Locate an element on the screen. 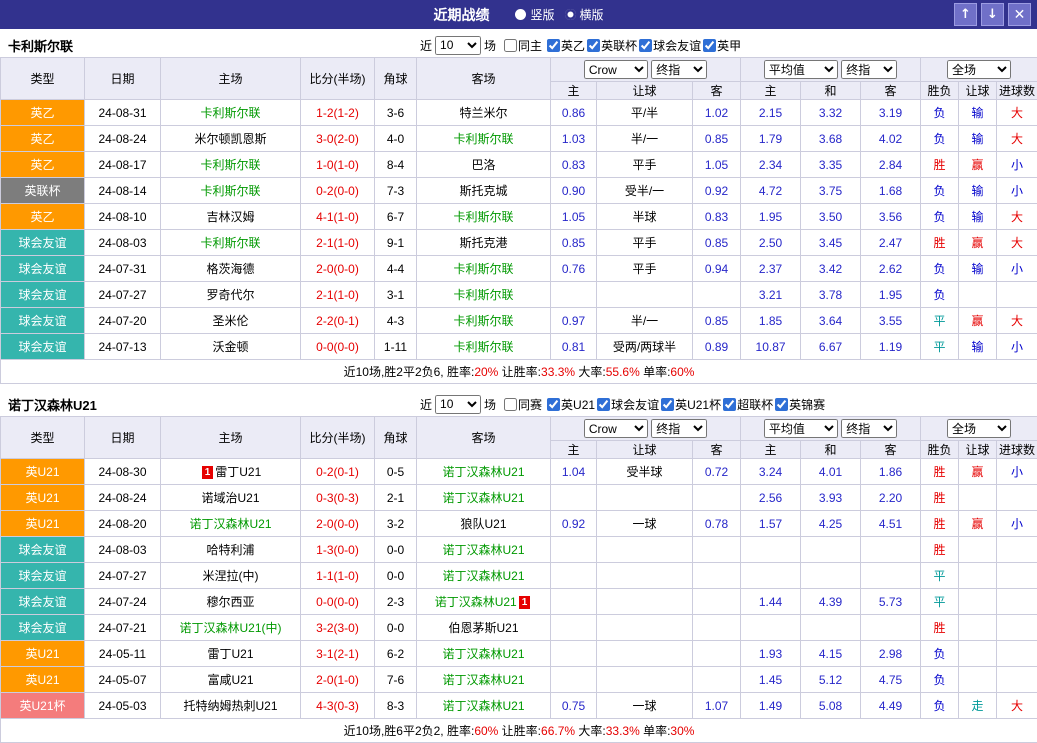 This screenshot has width=1037, height=743. handicap-home-odds-cell: 0.86 is located at coordinates (574, 113).